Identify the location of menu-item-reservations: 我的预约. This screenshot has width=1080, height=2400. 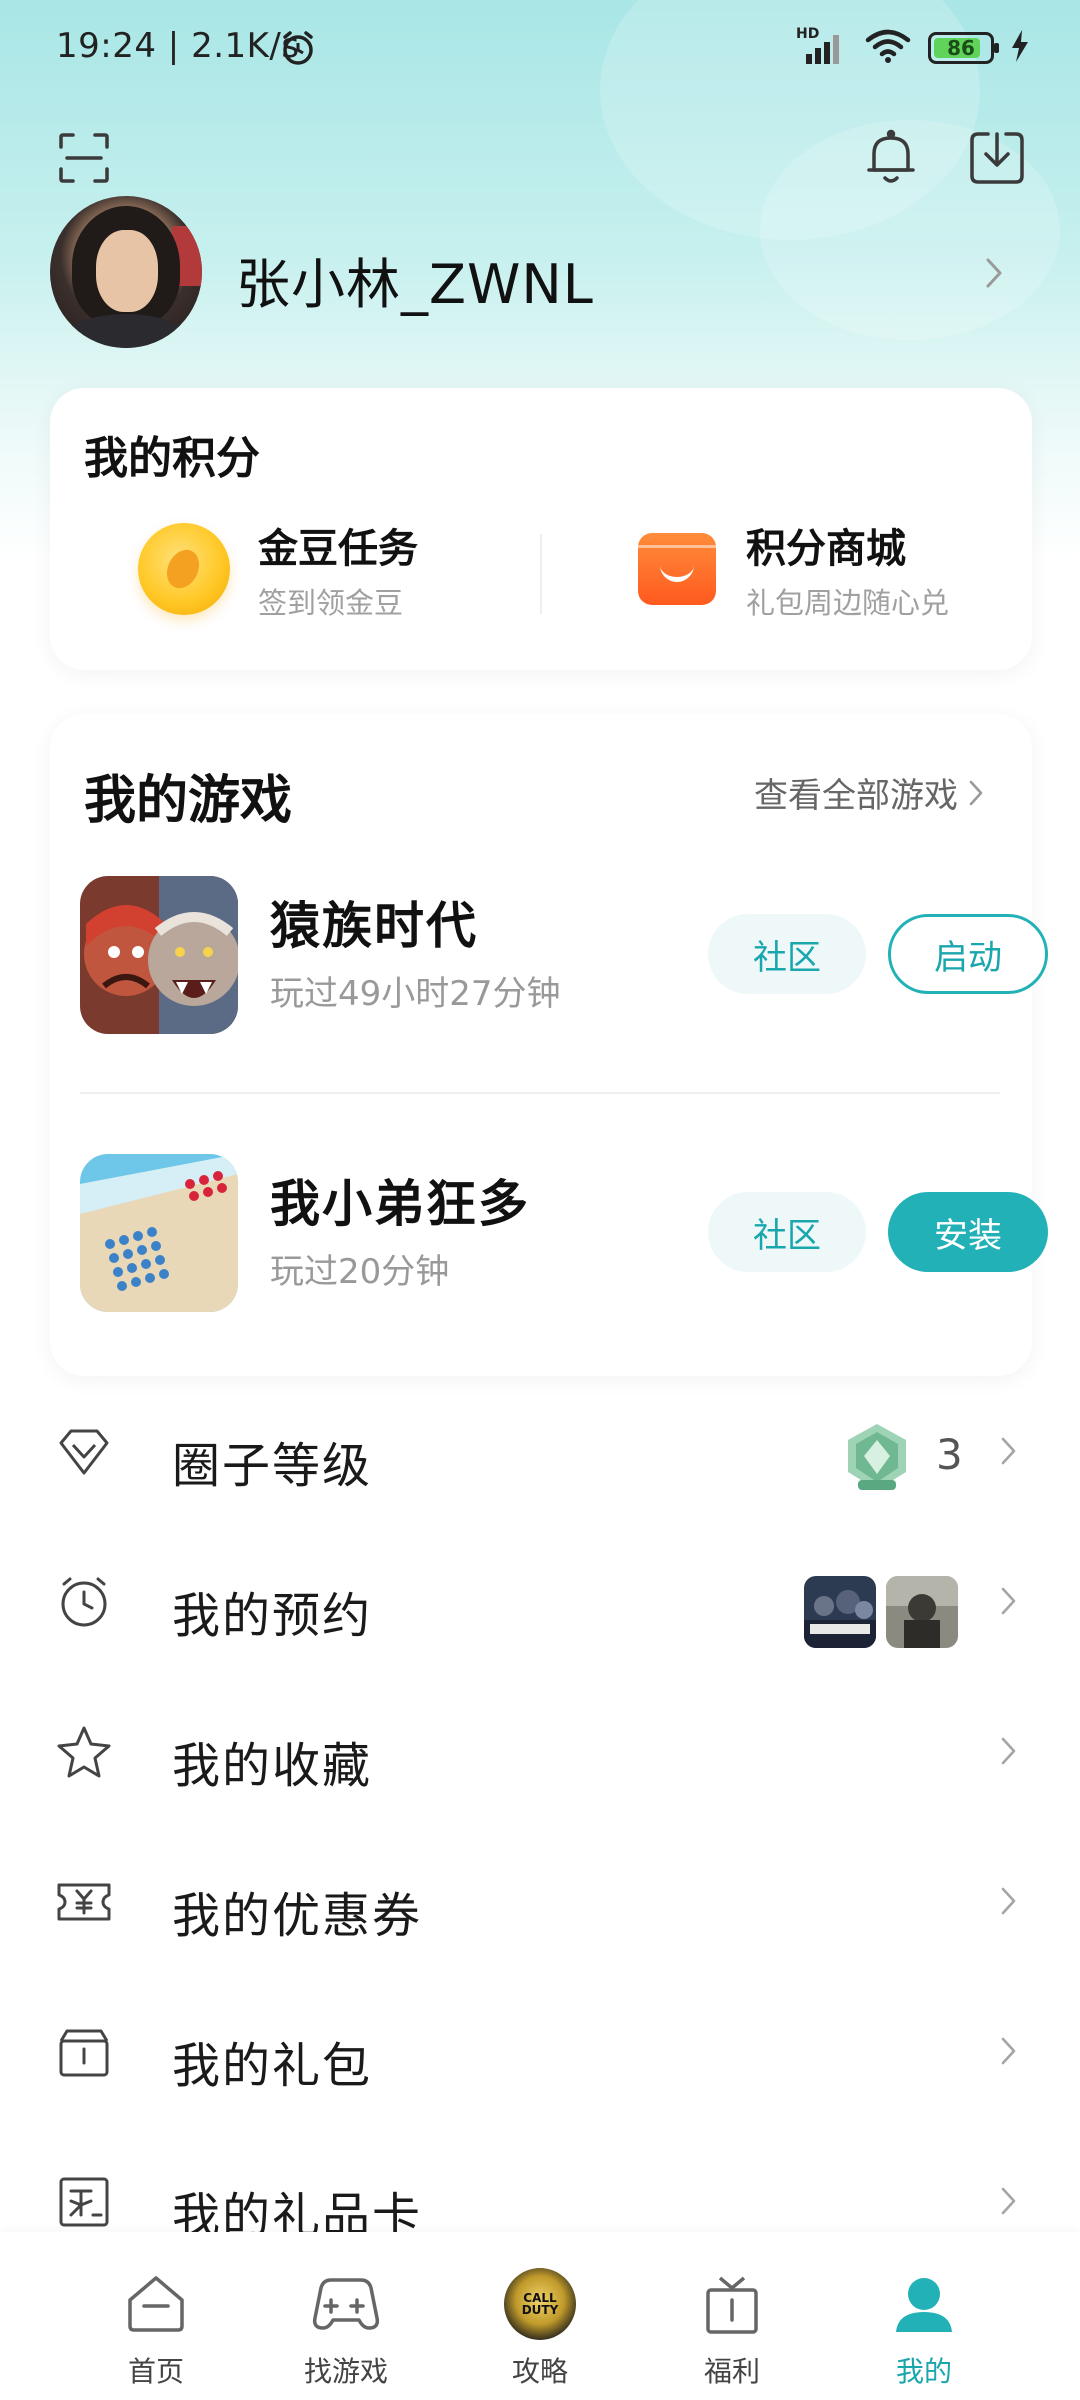
(540, 1605).